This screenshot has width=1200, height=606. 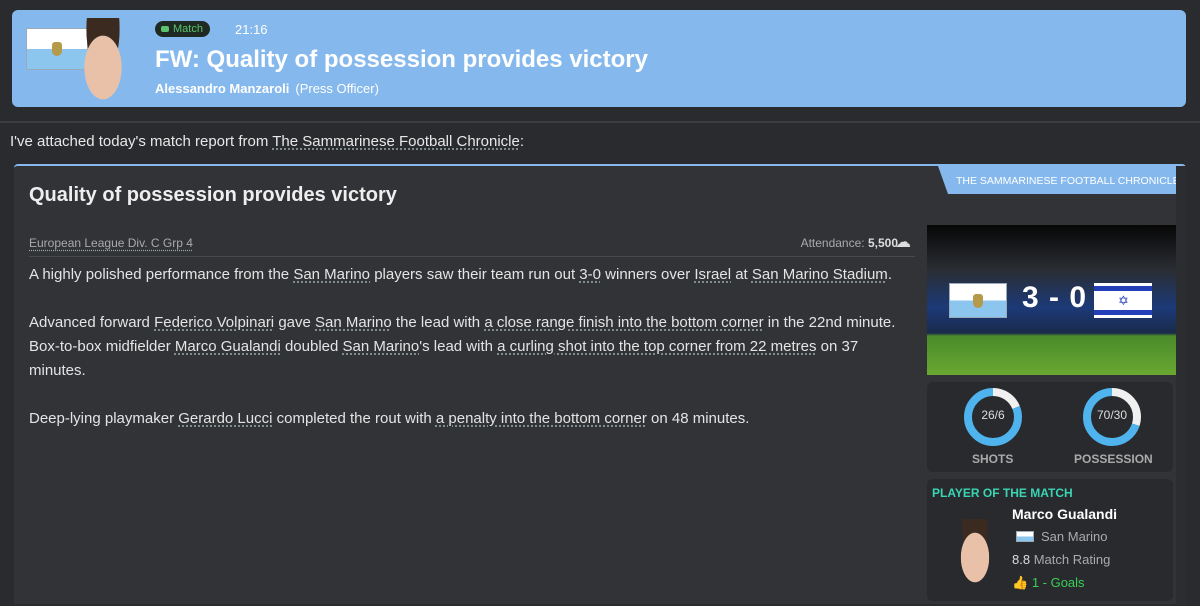 I want to click on possession-donut: 70/30, so click(x=1112, y=417).